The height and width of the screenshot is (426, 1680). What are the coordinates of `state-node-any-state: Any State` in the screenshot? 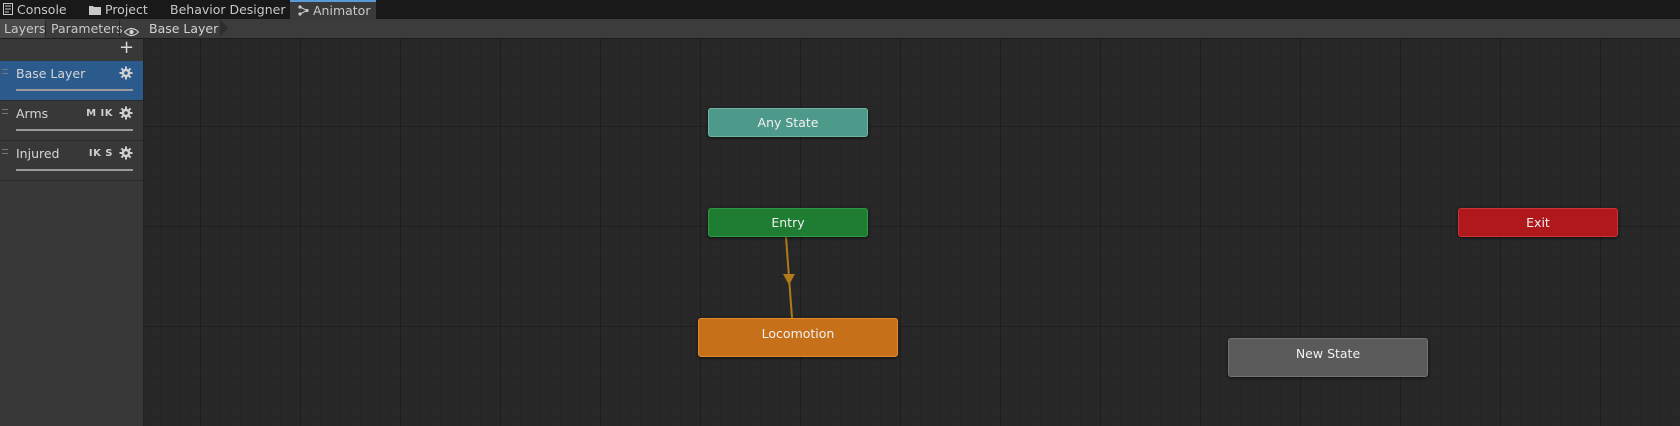 It's located at (788, 122).